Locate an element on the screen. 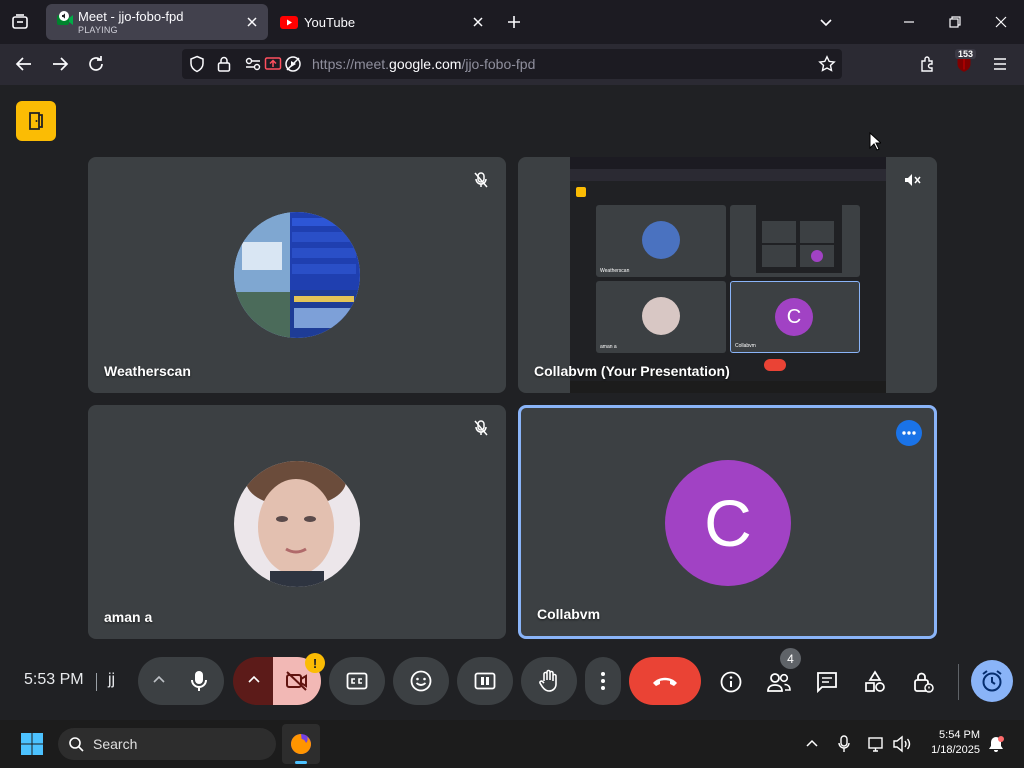 The width and height of the screenshot is (1024, 768). youtube-favicon-icon is located at coordinates (289, 22).